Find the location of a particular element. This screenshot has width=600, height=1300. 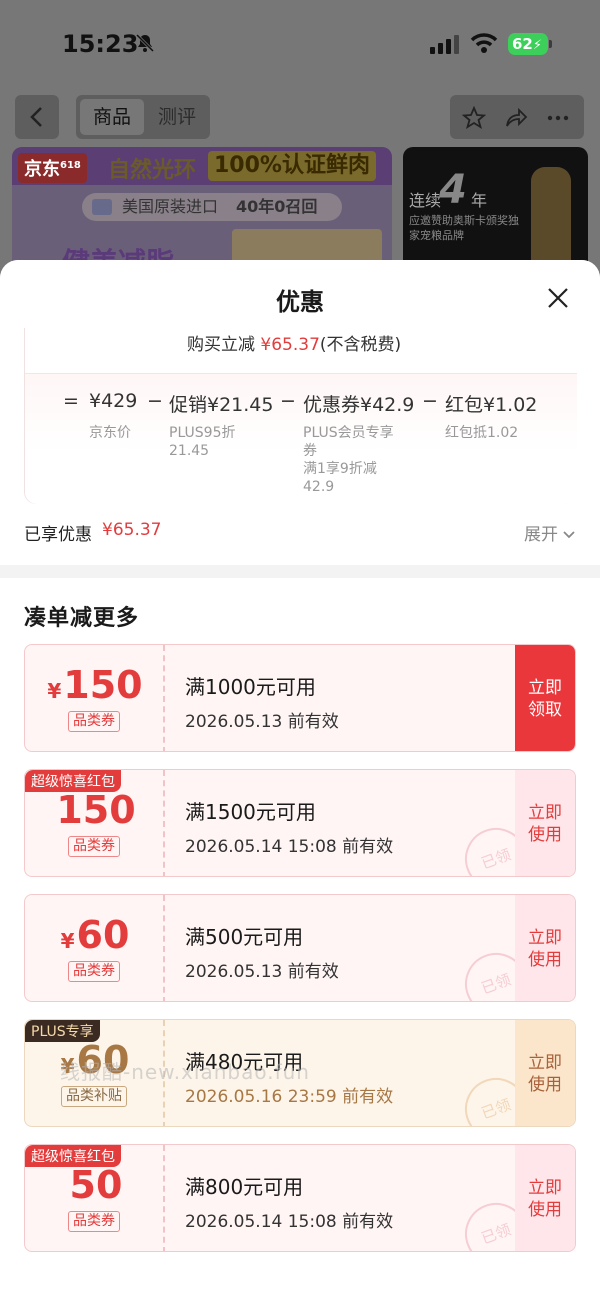

brand-name: 自然光环 is located at coordinates (152, 170).